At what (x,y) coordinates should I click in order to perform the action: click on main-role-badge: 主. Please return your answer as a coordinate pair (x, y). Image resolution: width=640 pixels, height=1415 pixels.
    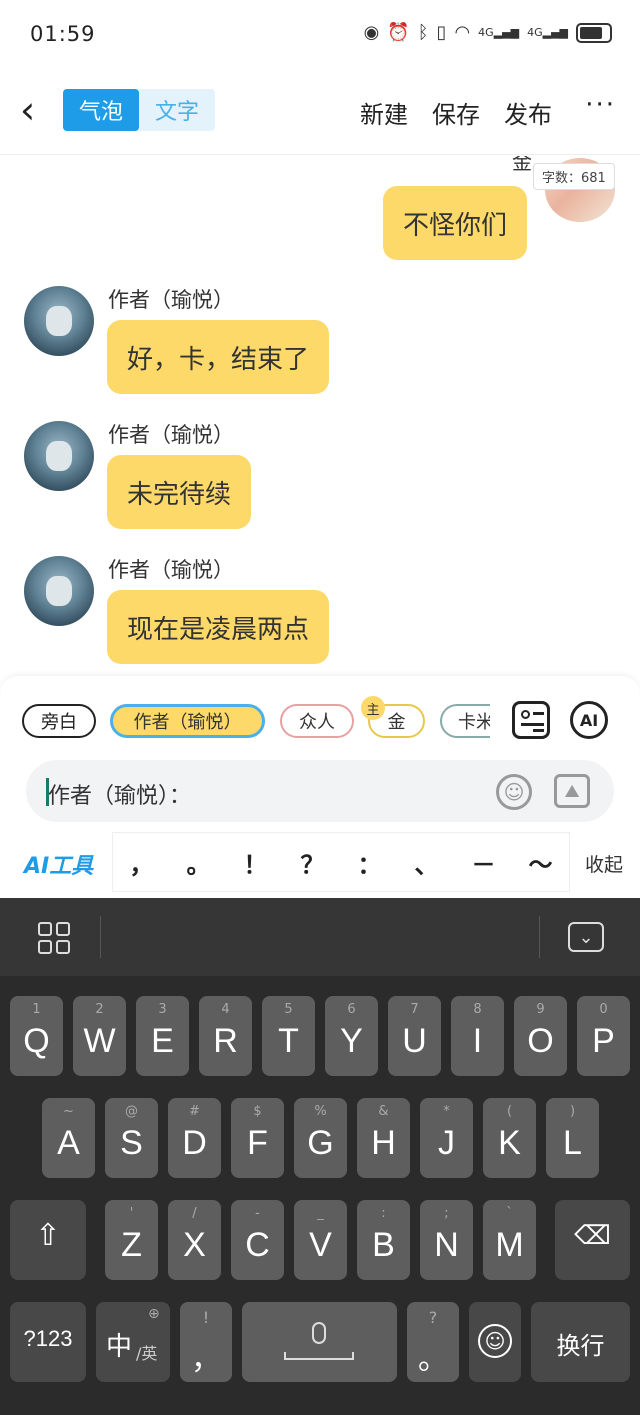
    Looking at the image, I should click on (373, 708).